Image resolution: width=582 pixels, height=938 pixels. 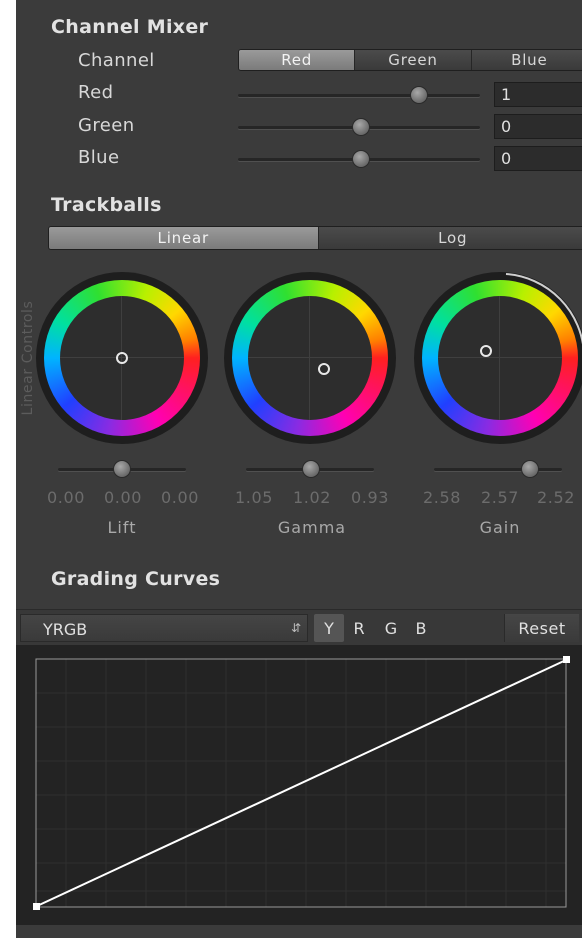 What do you see at coordinates (359, 628) in the screenshot?
I see `curve-channel-r: R` at bounding box center [359, 628].